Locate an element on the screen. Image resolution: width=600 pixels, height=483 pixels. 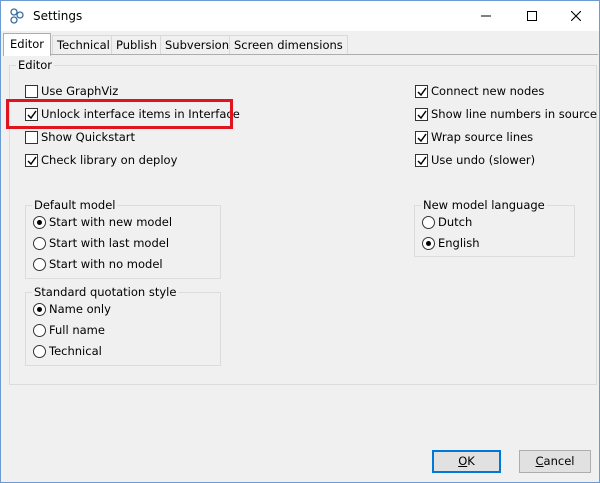
radio-label: Start with last model is located at coordinates (109, 243).